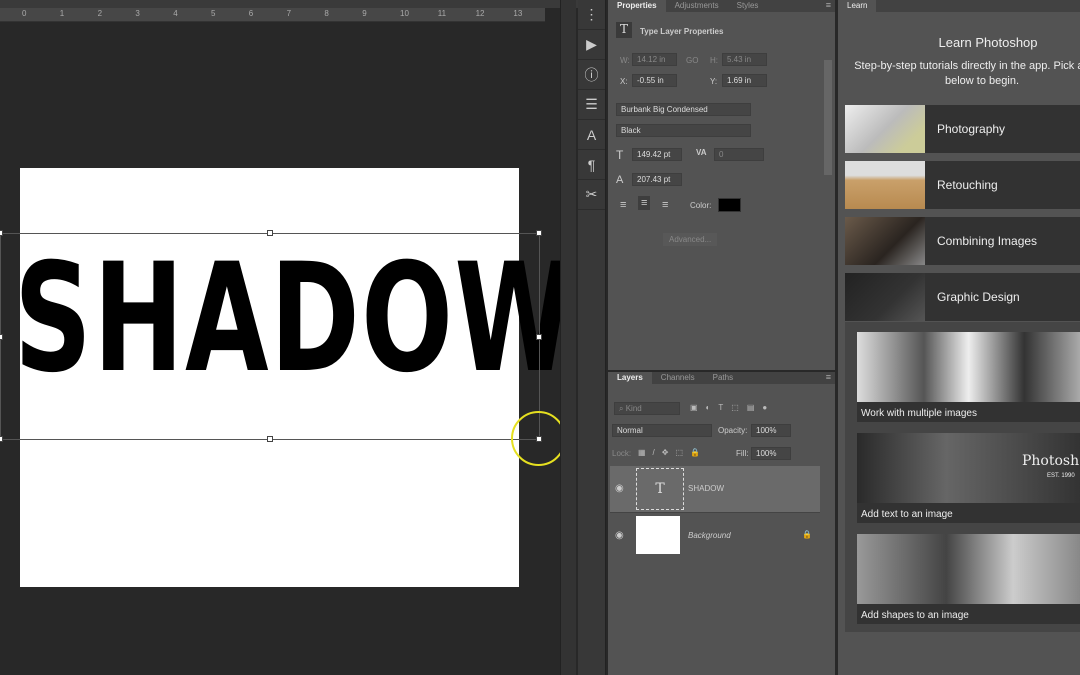 The height and width of the screenshot is (675, 1080). What do you see at coordinates (744, 80) in the screenshot?
I see `y-field: 1.69 in` at bounding box center [744, 80].